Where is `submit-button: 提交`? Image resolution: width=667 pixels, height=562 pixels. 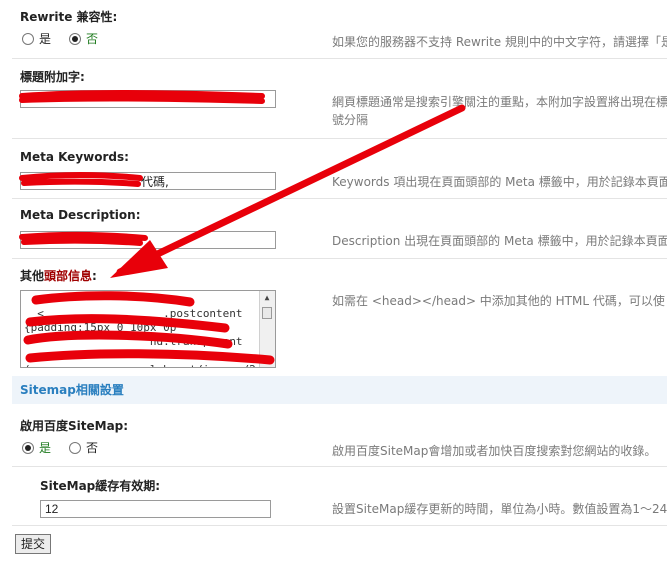
submit-button: 提交 is located at coordinates (33, 544).